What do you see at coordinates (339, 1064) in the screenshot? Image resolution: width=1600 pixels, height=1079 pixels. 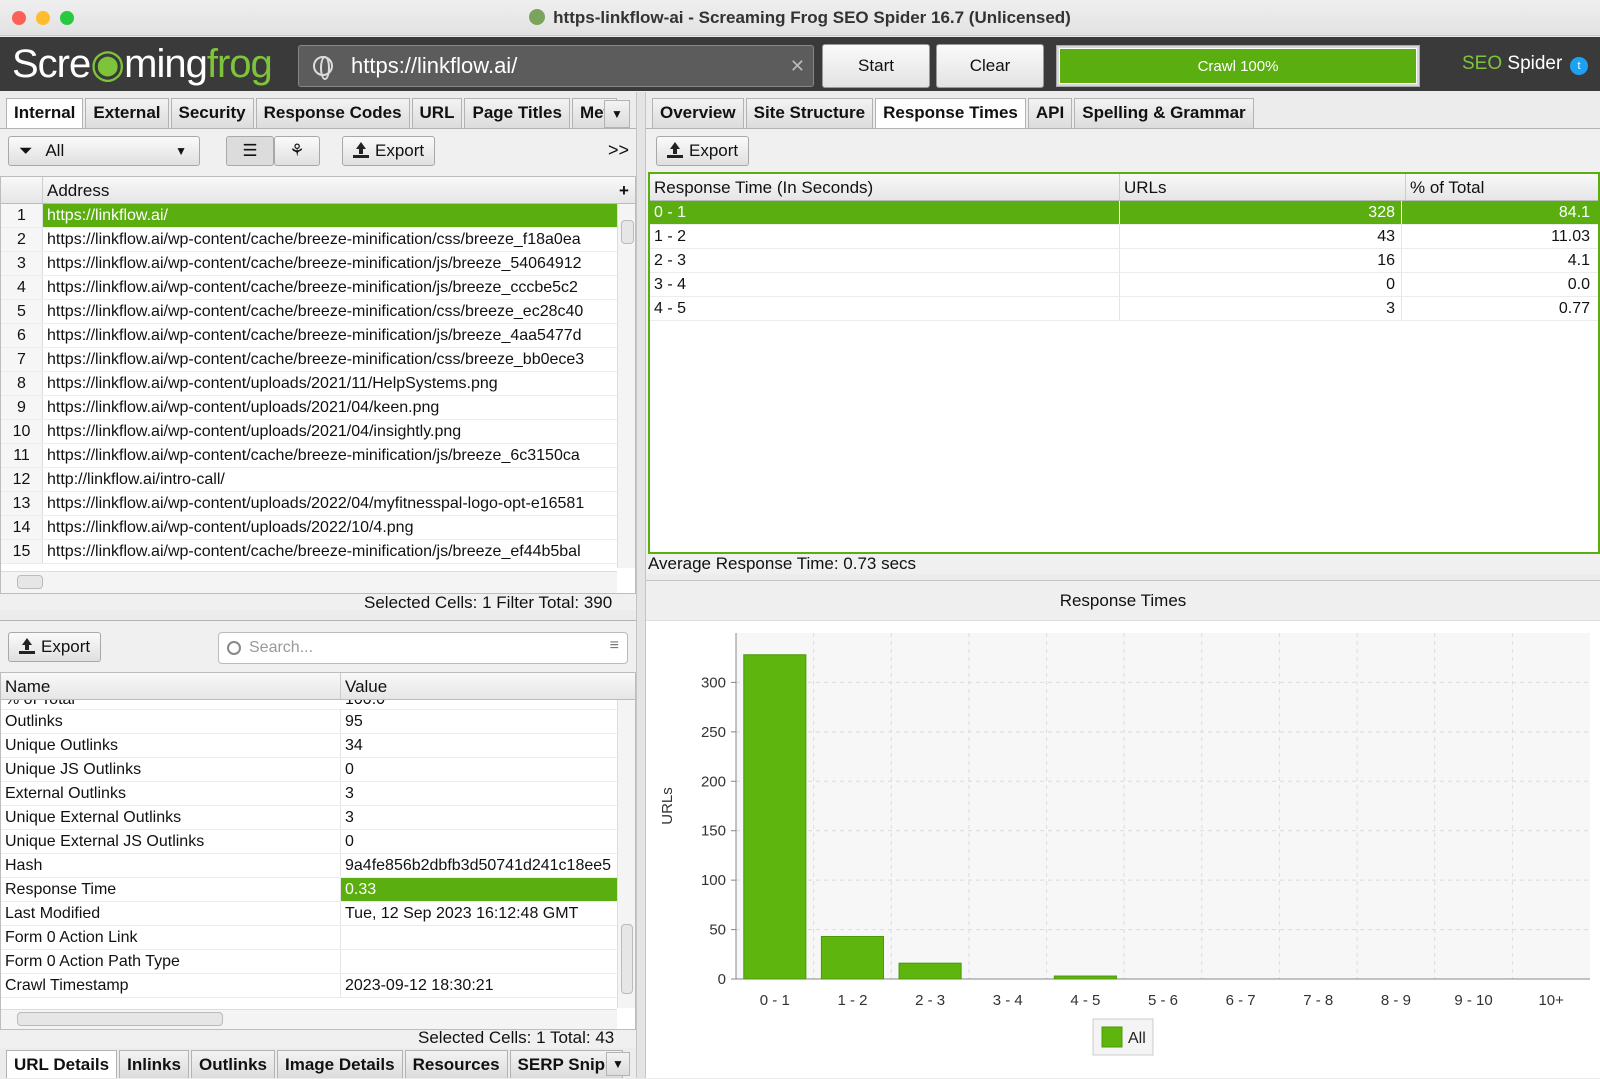 I see `bottom-tab-image-details: Image Details` at bounding box center [339, 1064].